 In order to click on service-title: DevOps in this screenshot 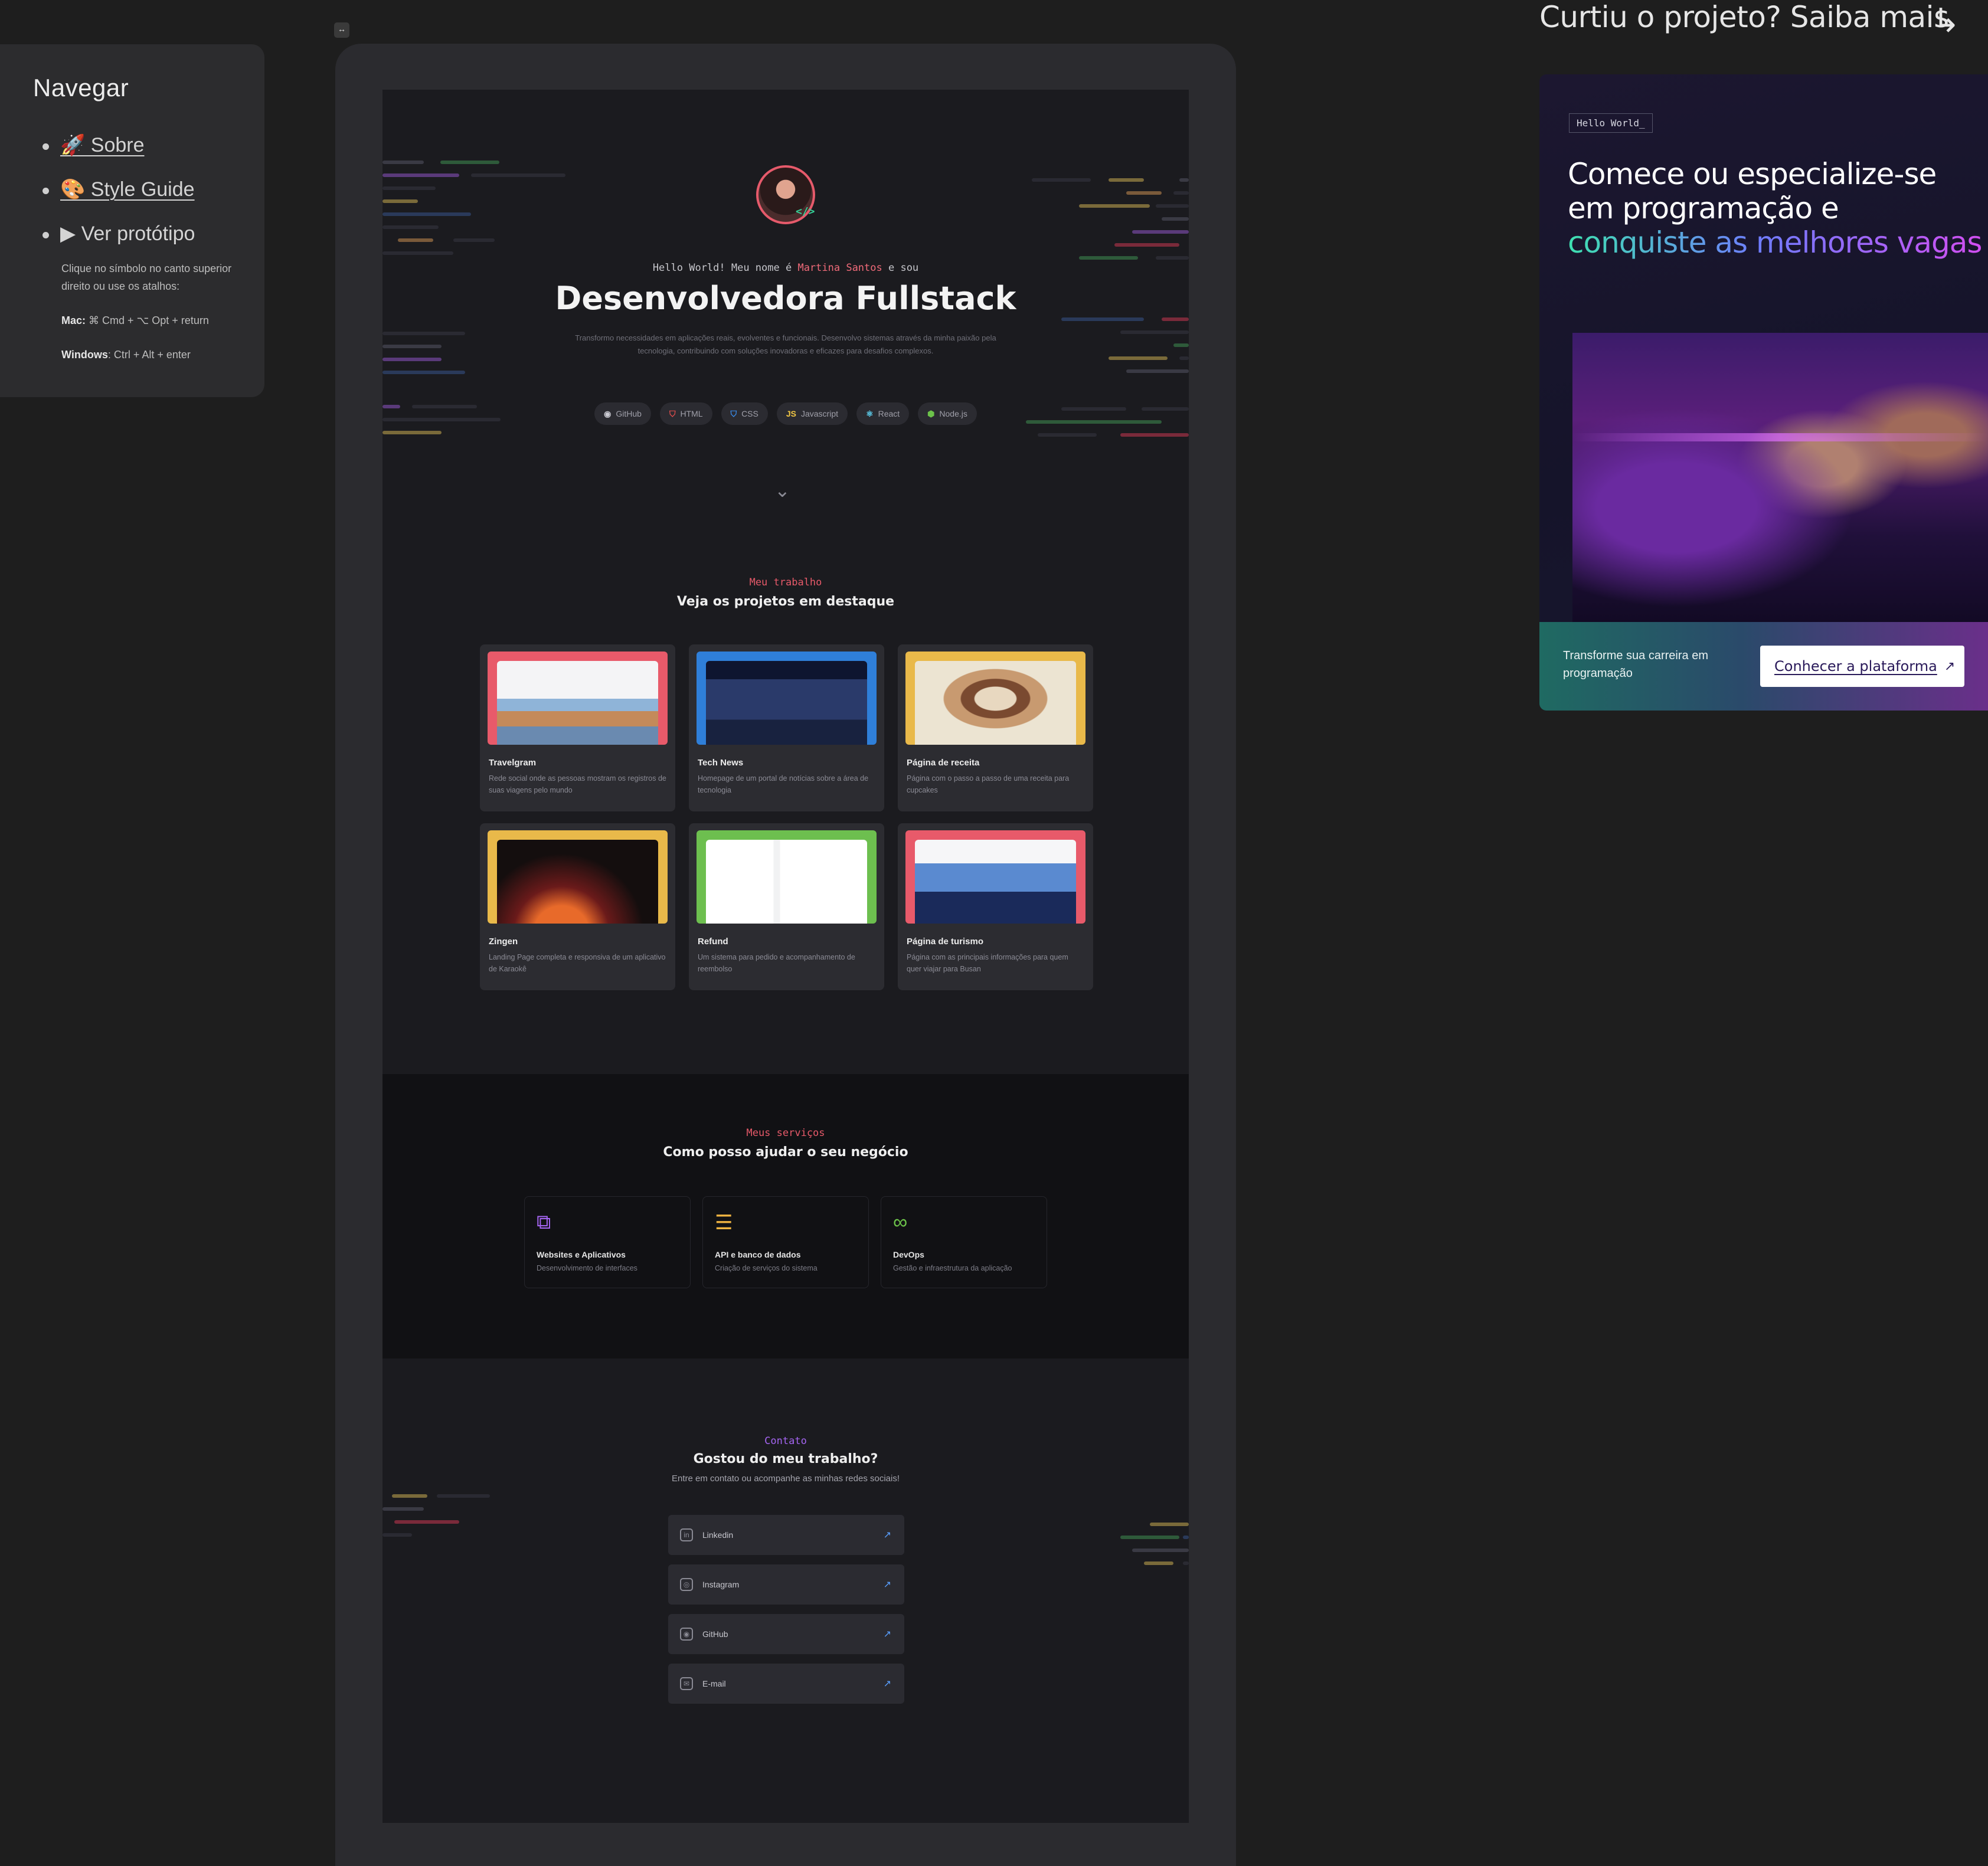, I will do `click(908, 1254)`.